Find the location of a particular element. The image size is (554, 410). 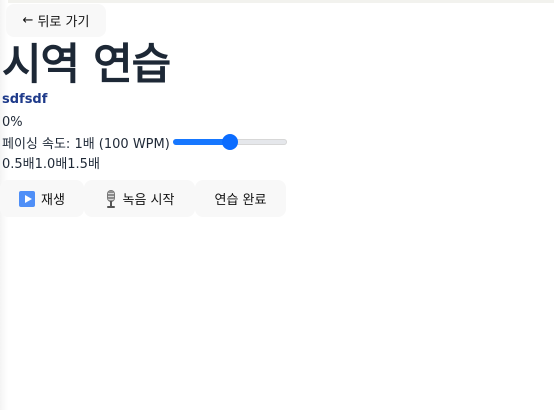

play-button-label: 재생 is located at coordinates (53, 200).